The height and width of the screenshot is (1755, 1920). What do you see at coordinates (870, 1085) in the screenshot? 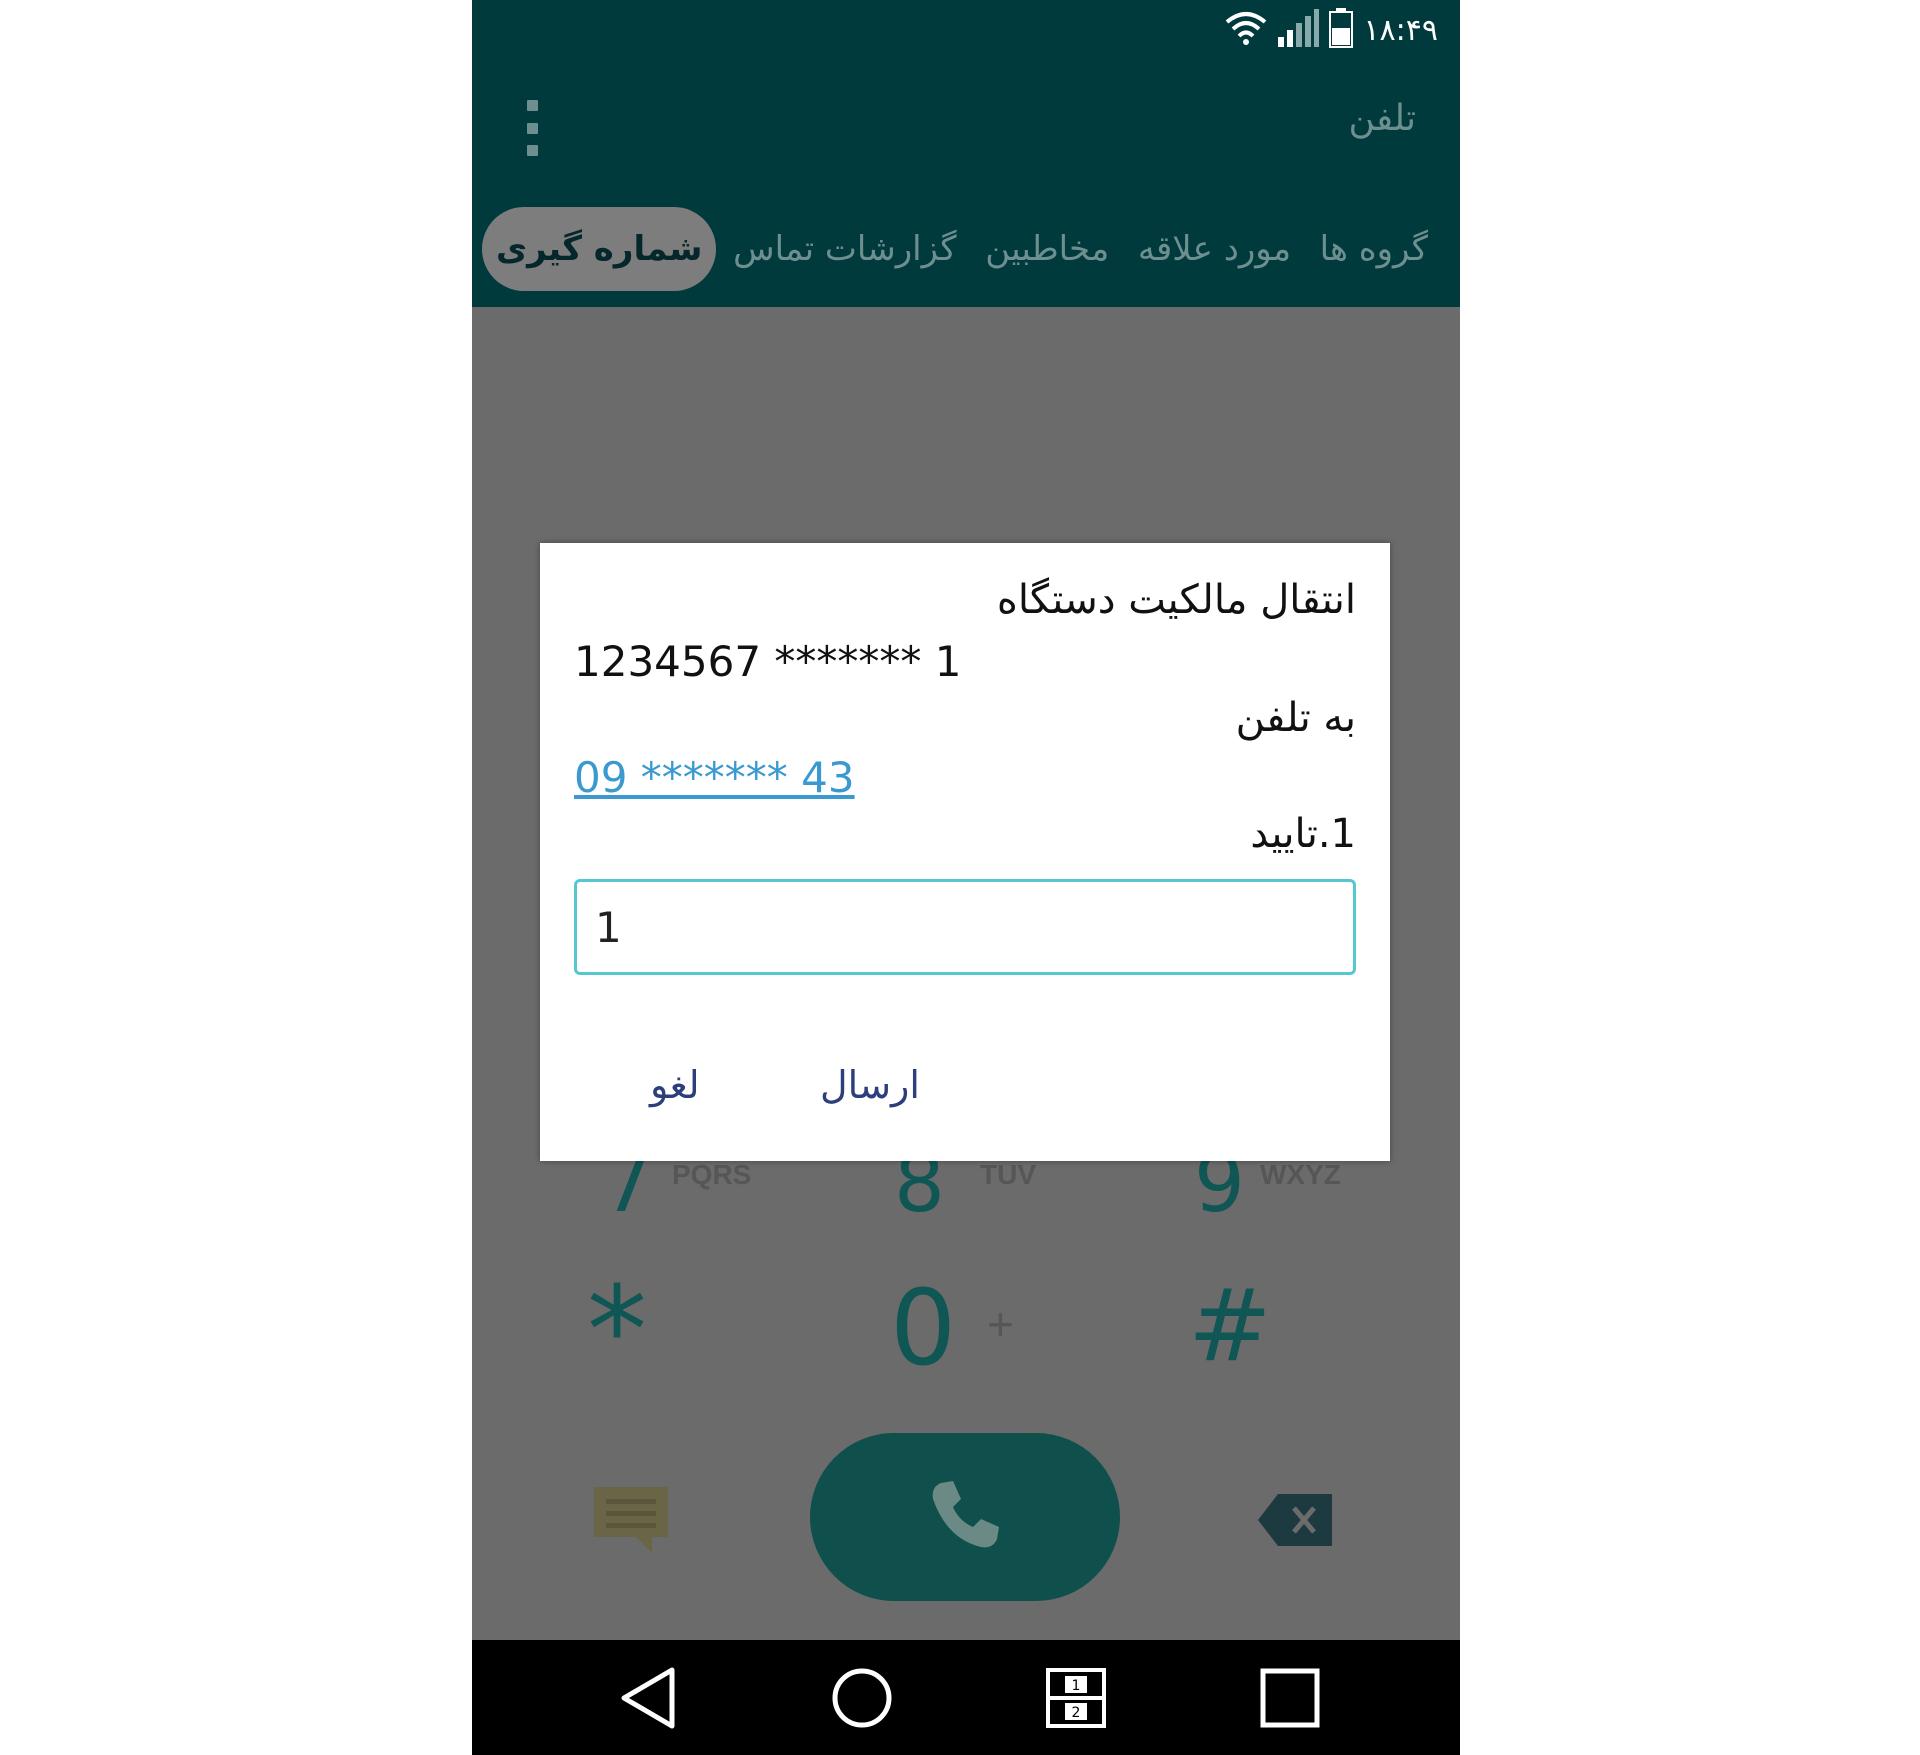
I see `send-button: ارسال` at bounding box center [870, 1085].